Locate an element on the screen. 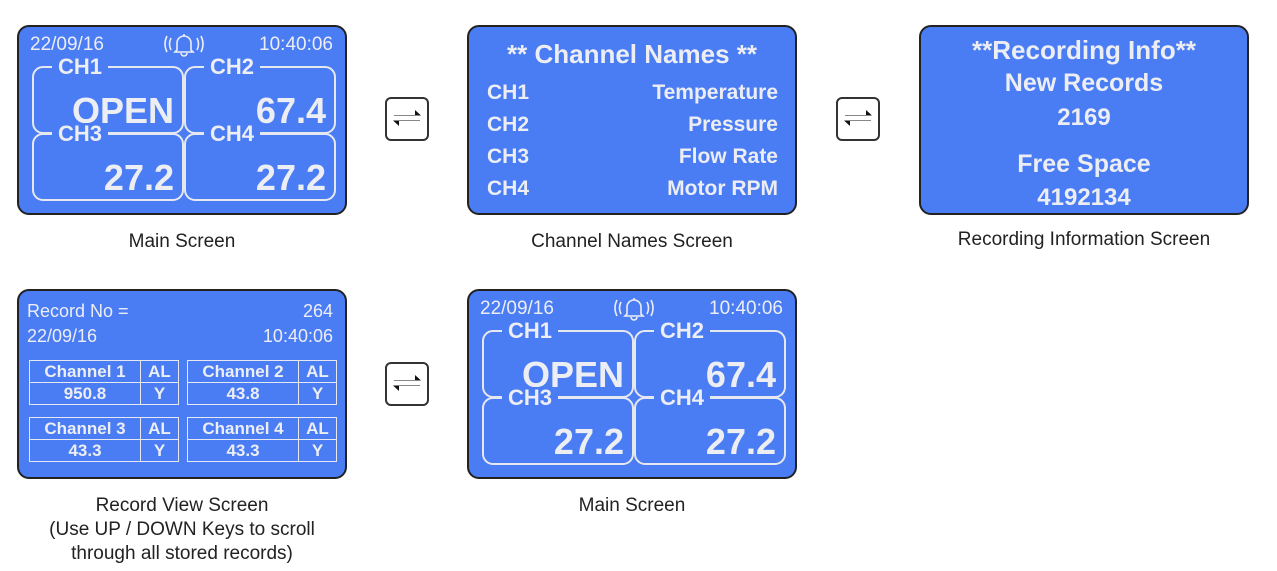 The width and height of the screenshot is (1277, 571). channel-value: 950.8 is located at coordinates (85, 393).